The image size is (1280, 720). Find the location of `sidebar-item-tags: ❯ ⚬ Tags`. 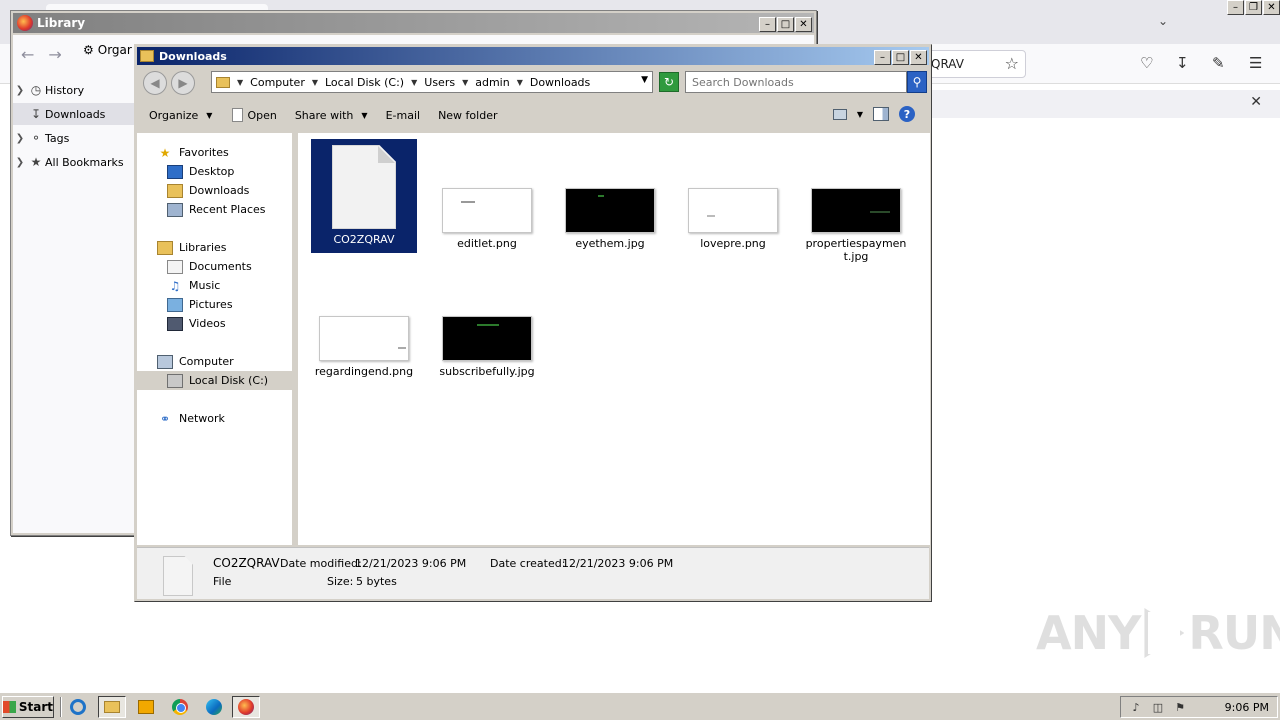

sidebar-item-tags: ❯ ⚬ Tags is located at coordinates (74, 138).